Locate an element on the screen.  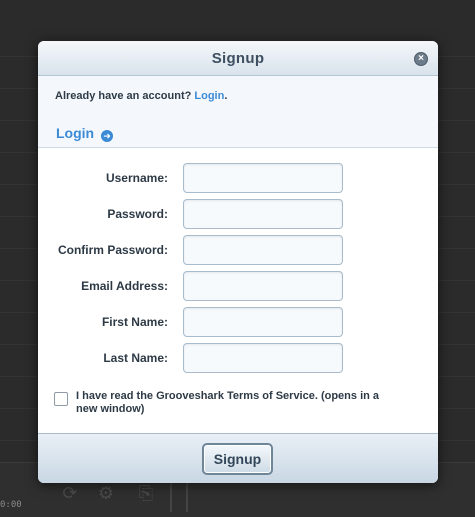
username-row: Username: is located at coordinates (238, 178).